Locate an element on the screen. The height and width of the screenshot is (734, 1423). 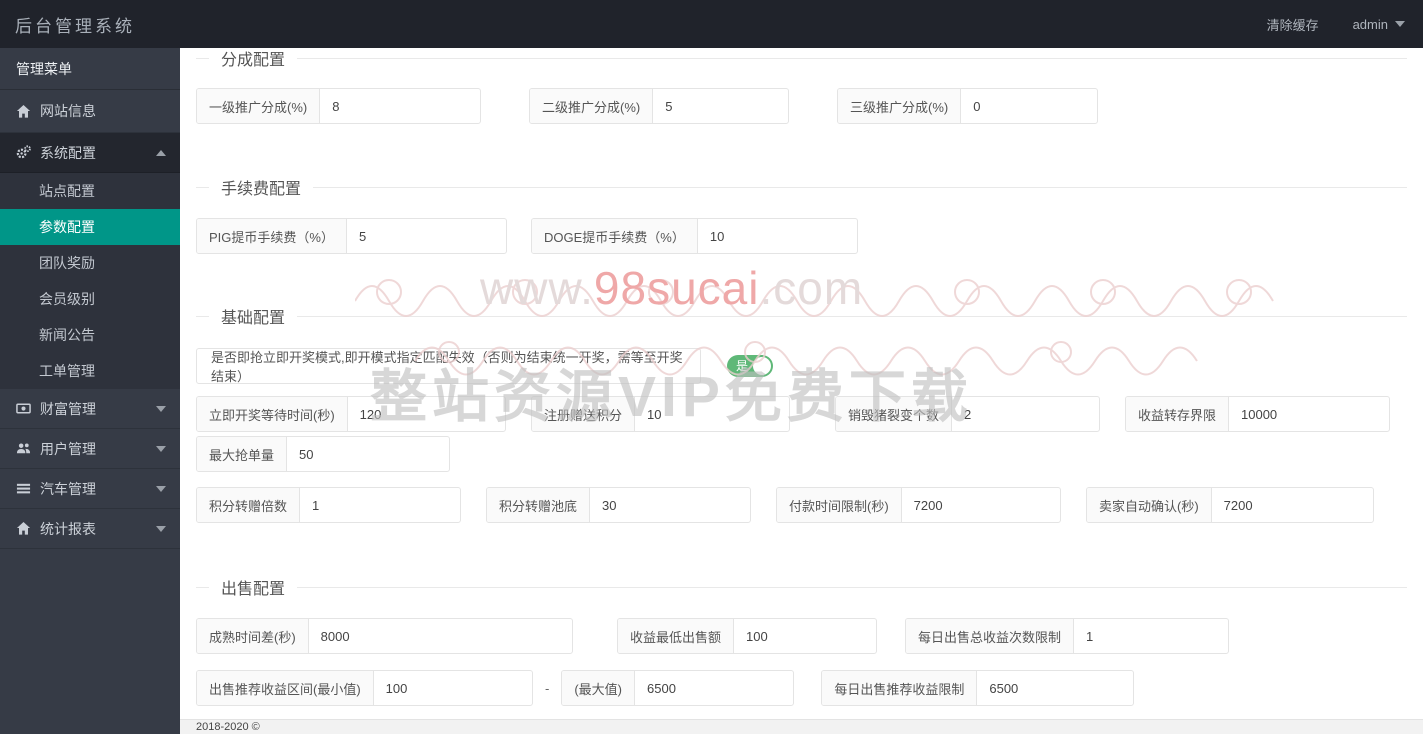
sidebar-item-reports: 统计报表 is located at coordinates (90, 529).